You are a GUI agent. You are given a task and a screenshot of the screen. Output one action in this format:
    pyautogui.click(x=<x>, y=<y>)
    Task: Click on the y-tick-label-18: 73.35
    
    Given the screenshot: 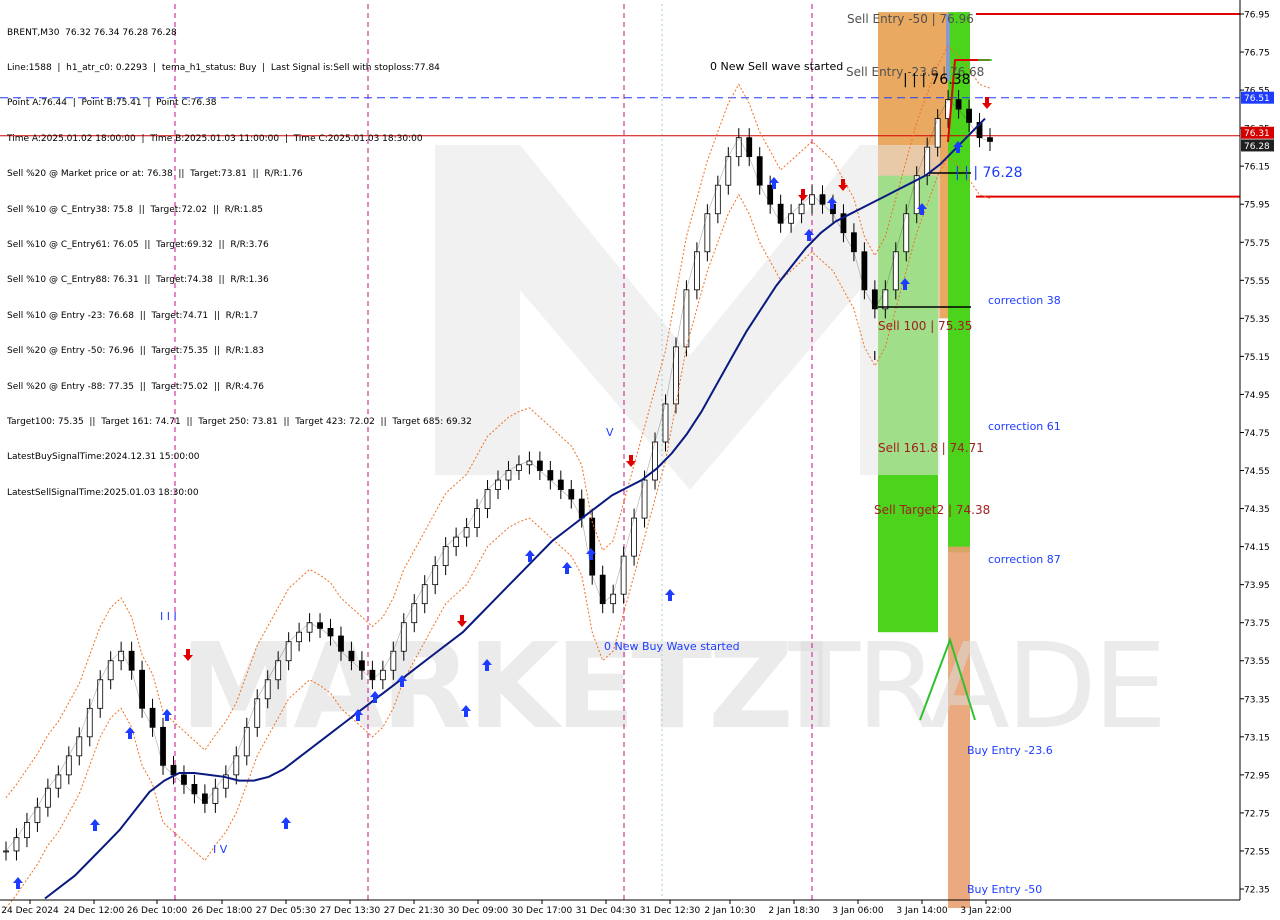 What is the action you would take?
    pyautogui.click(x=1257, y=700)
    